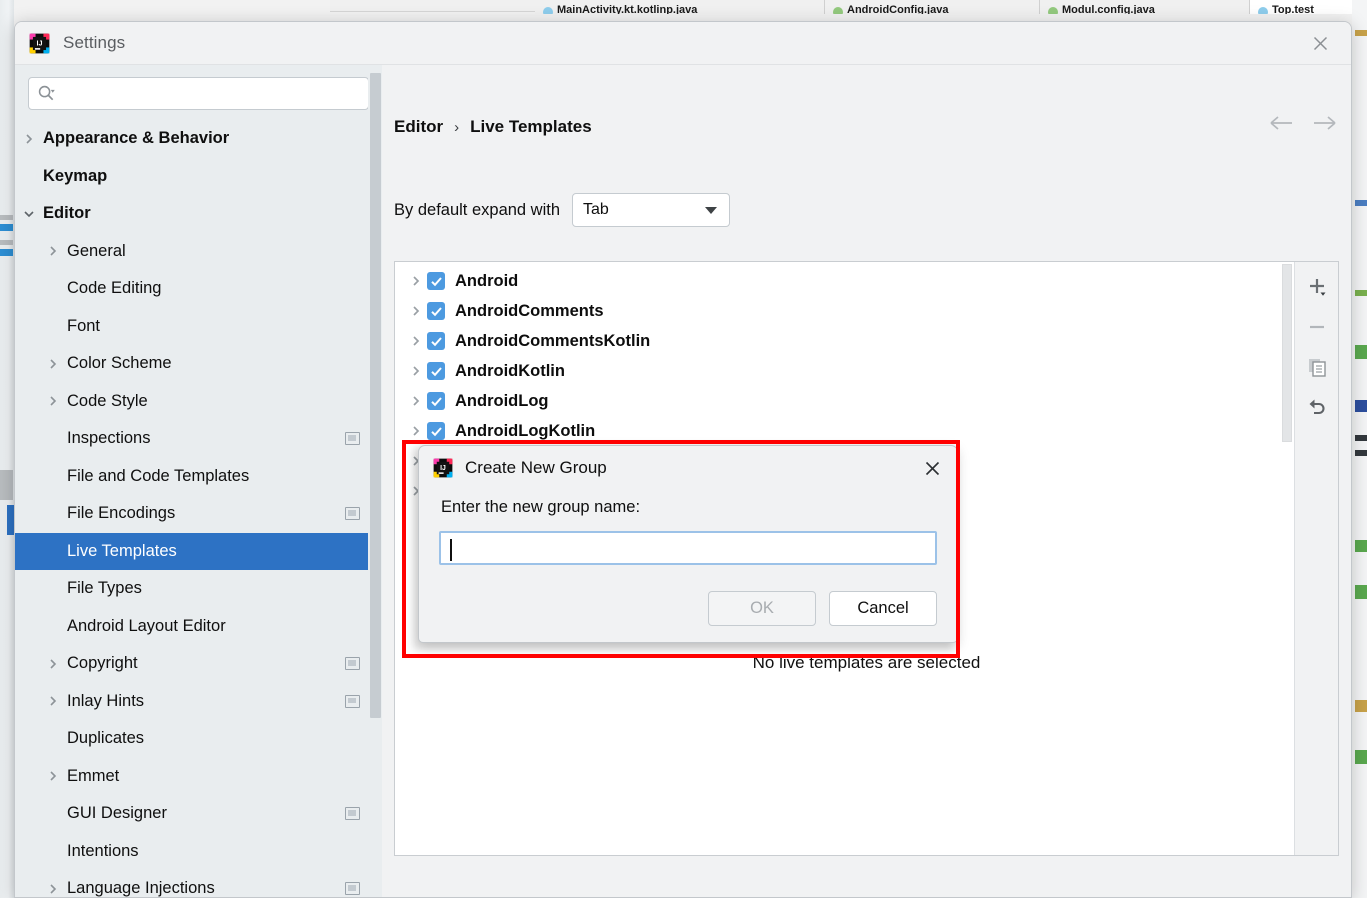 This screenshot has width=1367, height=898. What do you see at coordinates (198, 177) in the screenshot?
I see `sidebar-item-keymap: Keymap` at bounding box center [198, 177].